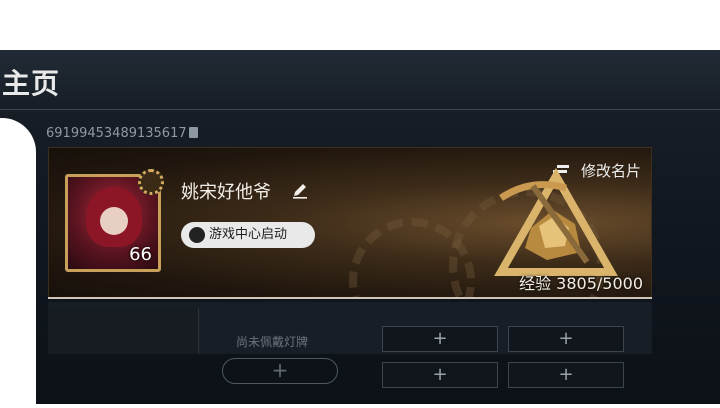 Image resolution: width=720 pixels, height=408 pixels. I want to click on left-overlay-panel, so click(18, 263).